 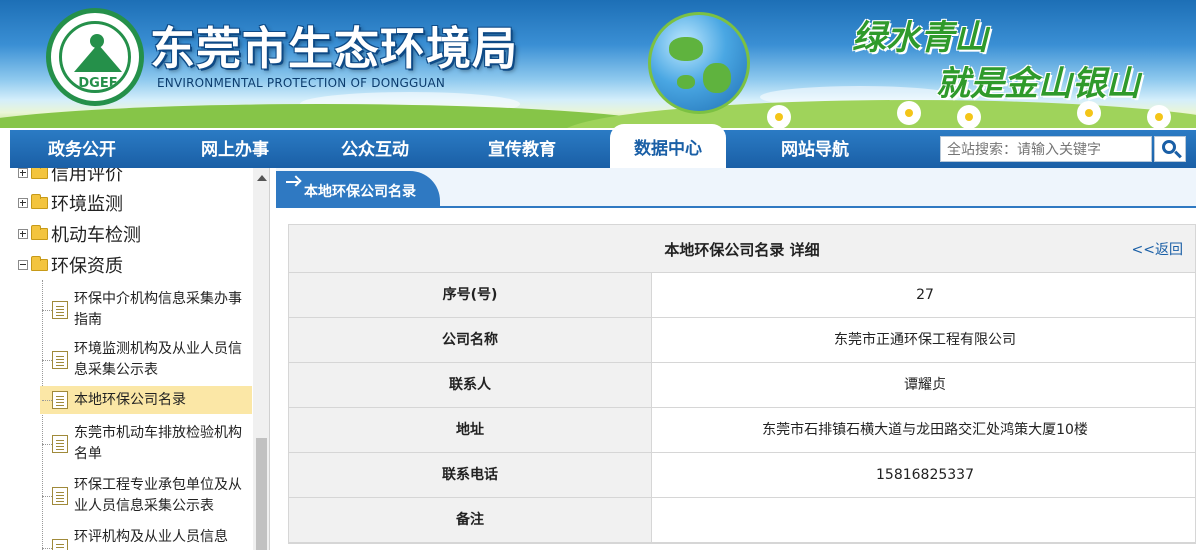 I want to click on site-logo: DGEE, so click(x=95, y=57).